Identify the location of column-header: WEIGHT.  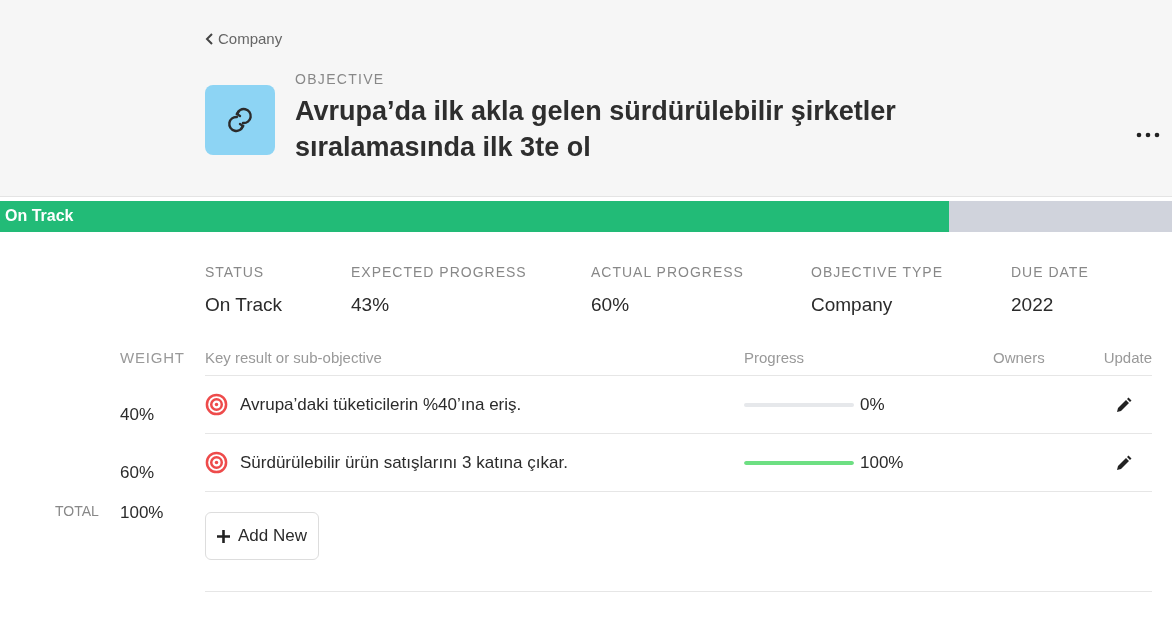
(152, 357).